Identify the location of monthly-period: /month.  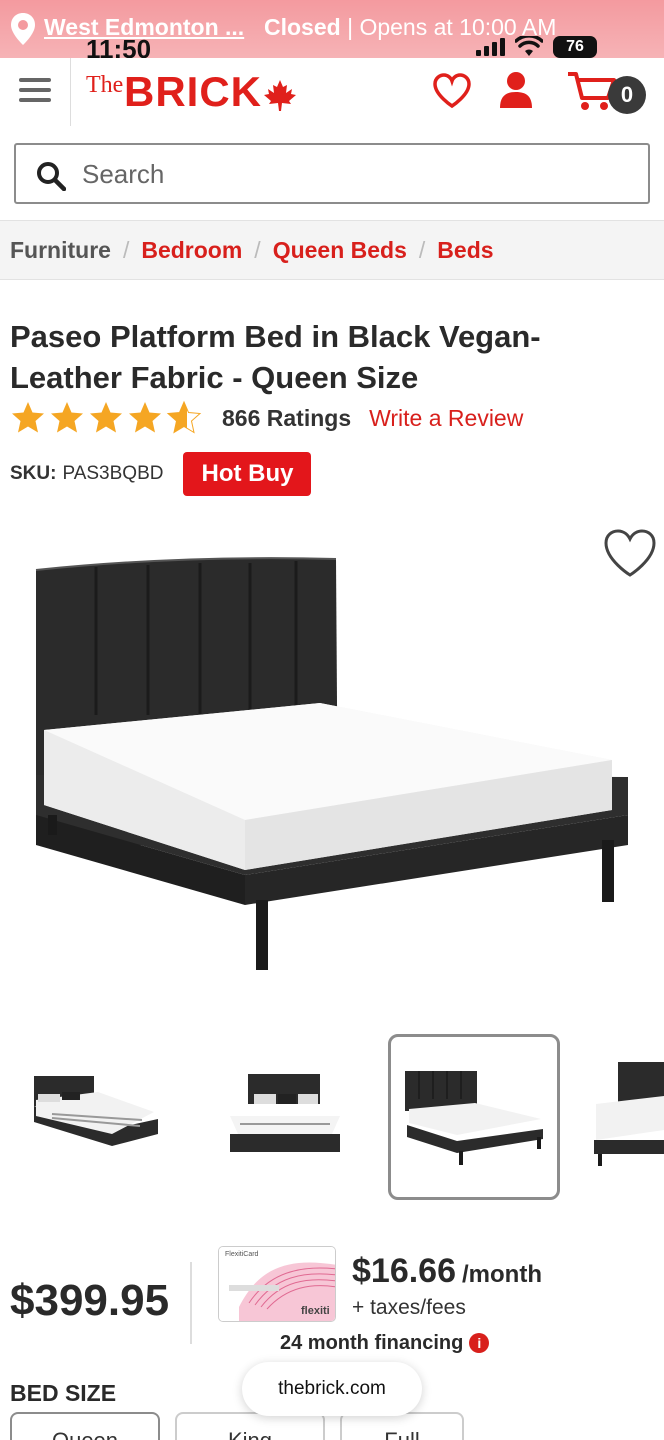
(502, 1274).